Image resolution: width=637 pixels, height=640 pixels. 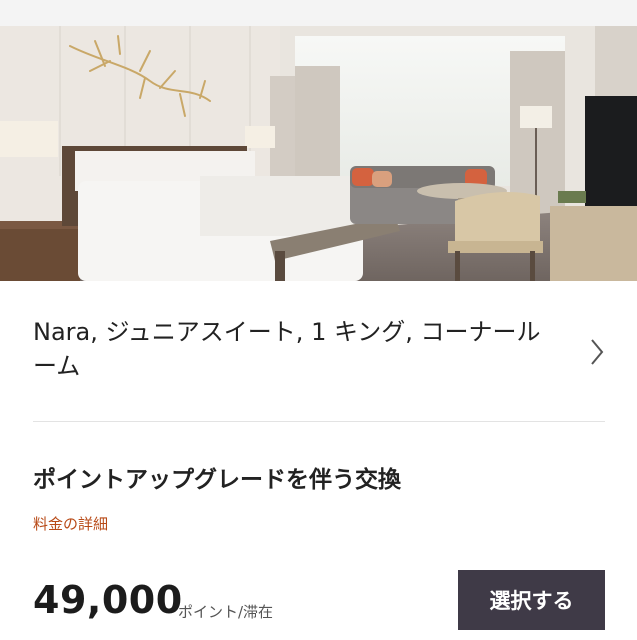 What do you see at coordinates (226, 612) in the screenshot?
I see `points-unit: ポイント/滞在` at bounding box center [226, 612].